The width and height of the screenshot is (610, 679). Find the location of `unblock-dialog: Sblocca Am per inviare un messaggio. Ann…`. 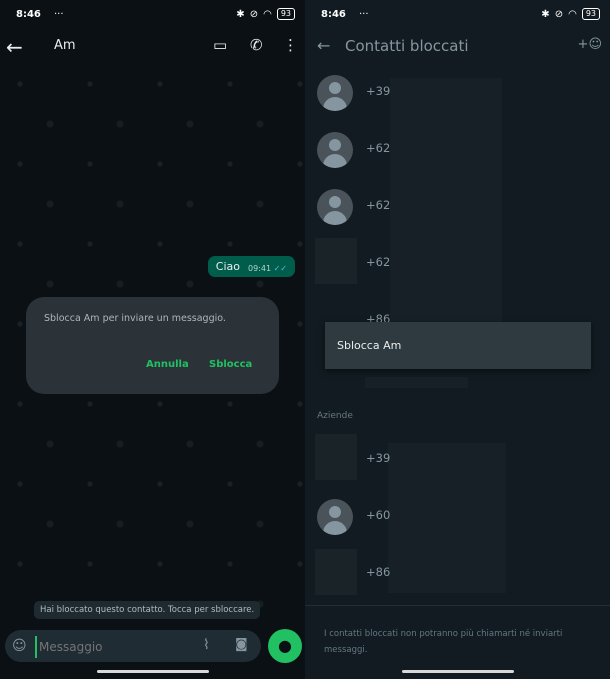

unblock-dialog: Sblocca Am per inviare un messaggio. Ann… is located at coordinates (152, 345).